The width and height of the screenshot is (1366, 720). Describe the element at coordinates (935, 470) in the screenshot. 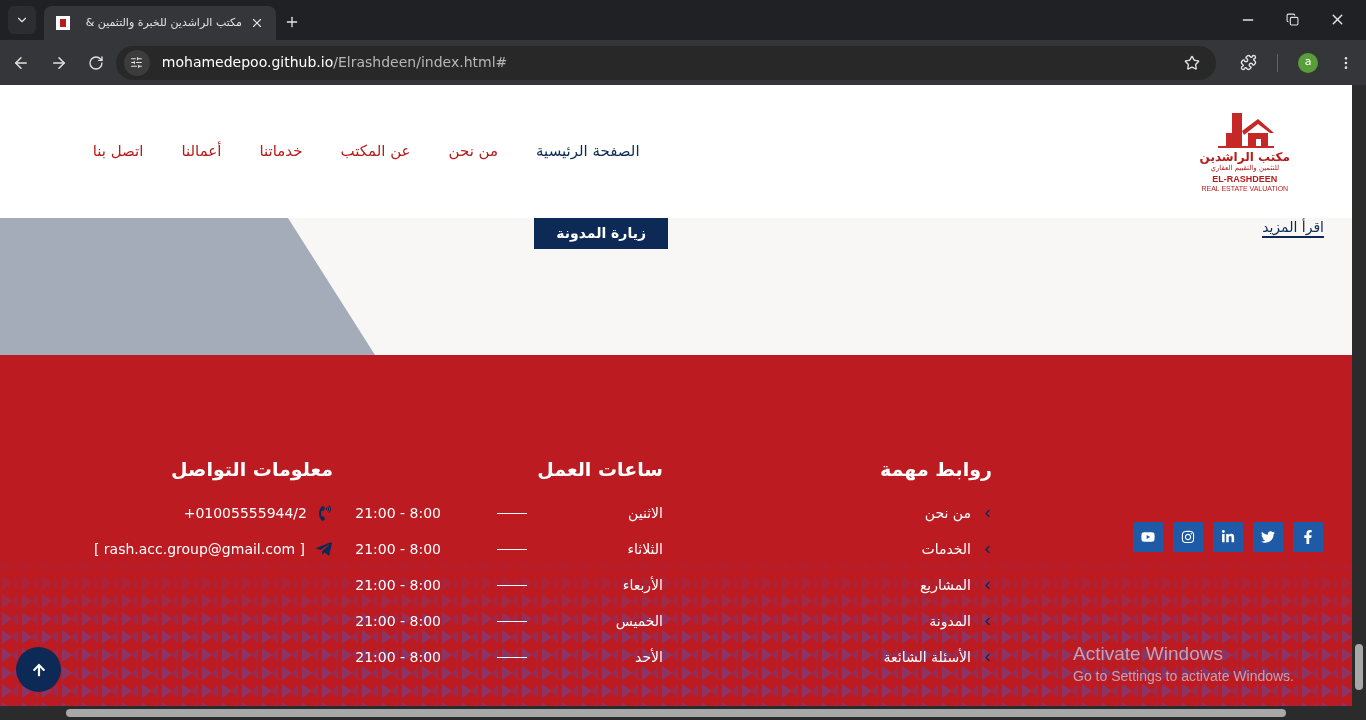

I see `links-heading: روابط مهمة` at that location.